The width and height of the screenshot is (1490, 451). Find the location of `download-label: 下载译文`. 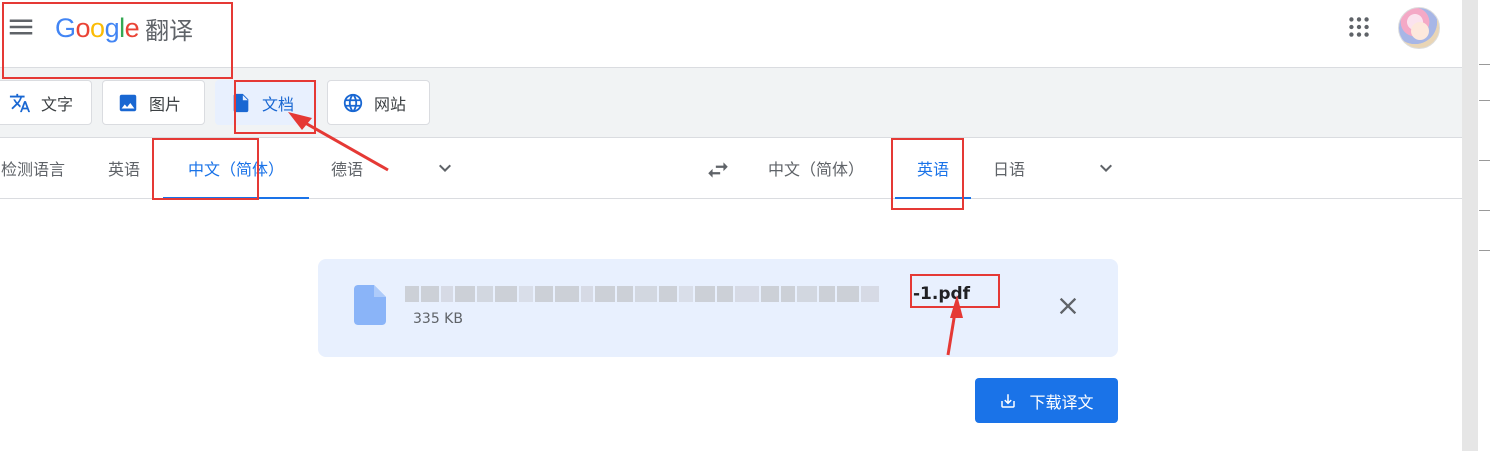

download-label: 下载译文 is located at coordinates (1061, 402).